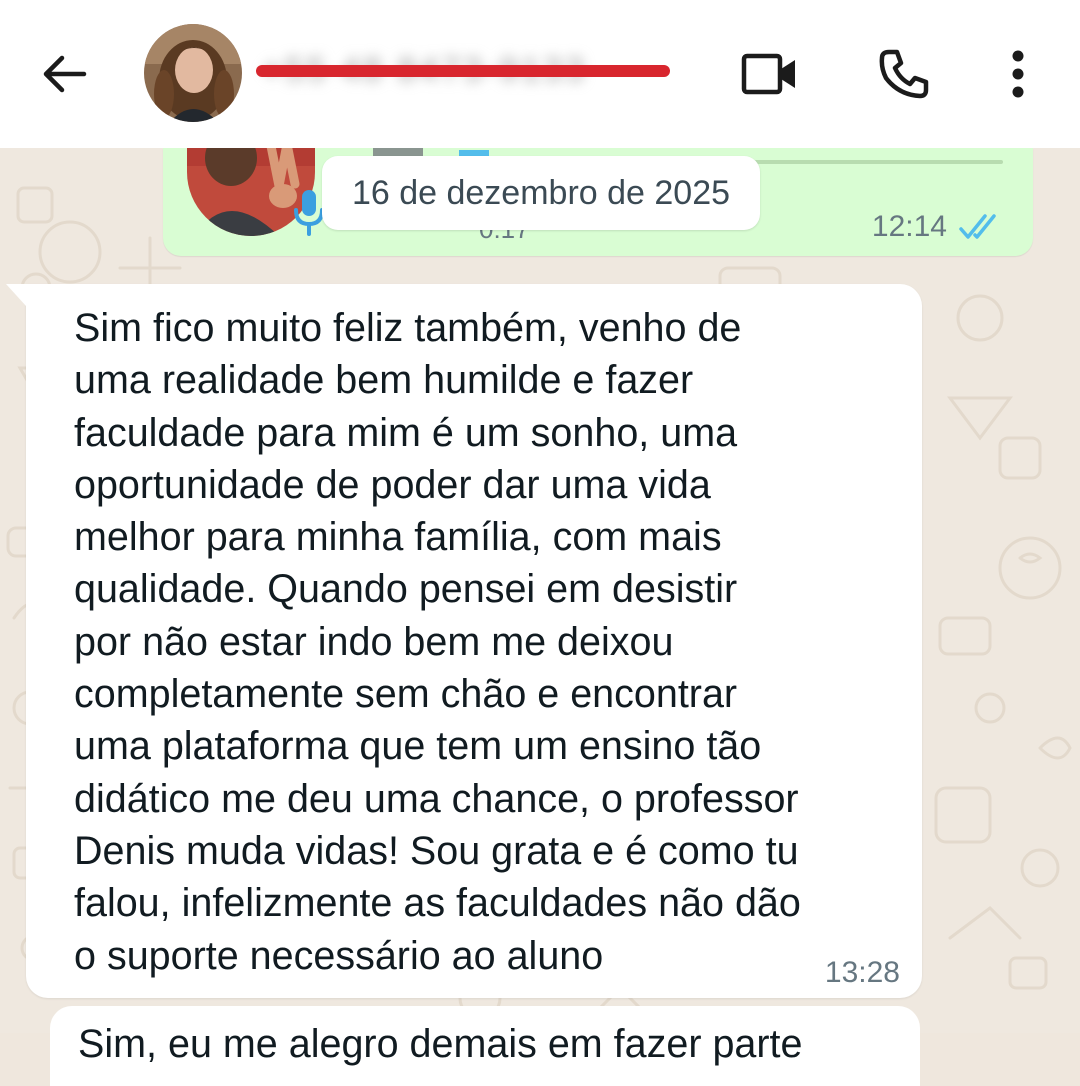 This screenshot has width=1080, height=1086. I want to click on phone-icon, so click(904, 74).